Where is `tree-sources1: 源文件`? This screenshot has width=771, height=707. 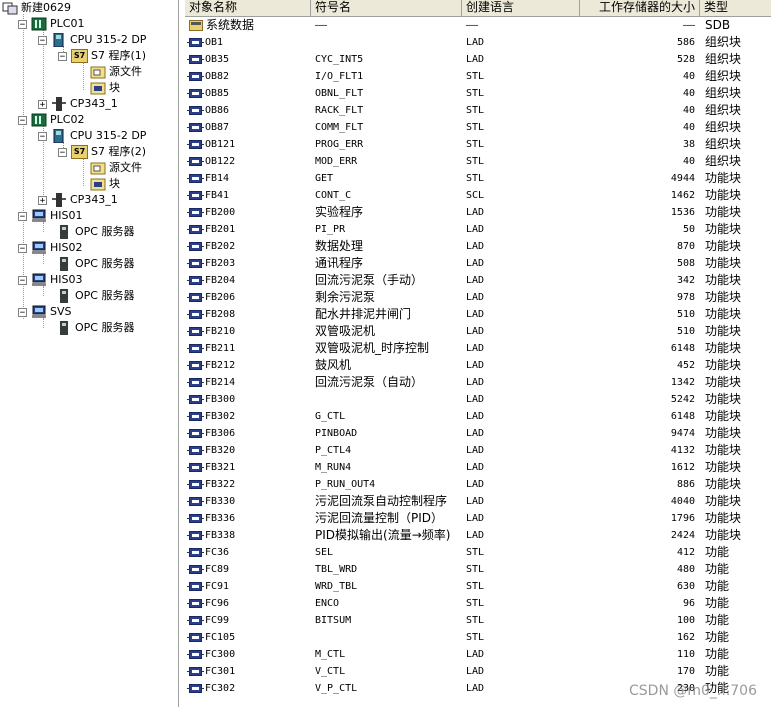 tree-sources1: 源文件 is located at coordinates (116, 72).